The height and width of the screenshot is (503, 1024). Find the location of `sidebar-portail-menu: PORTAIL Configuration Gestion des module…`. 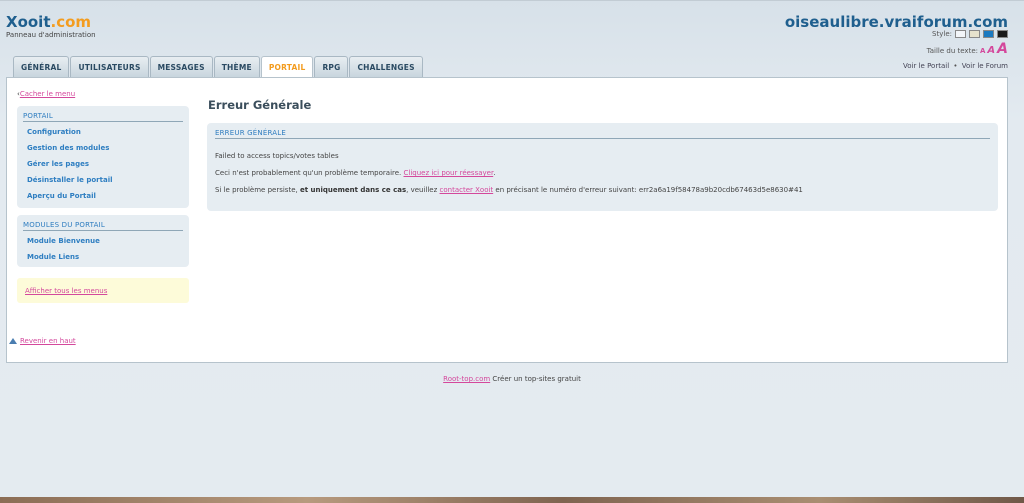

sidebar-portail-menu: PORTAIL Configuration Gestion des module… is located at coordinates (103, 157).